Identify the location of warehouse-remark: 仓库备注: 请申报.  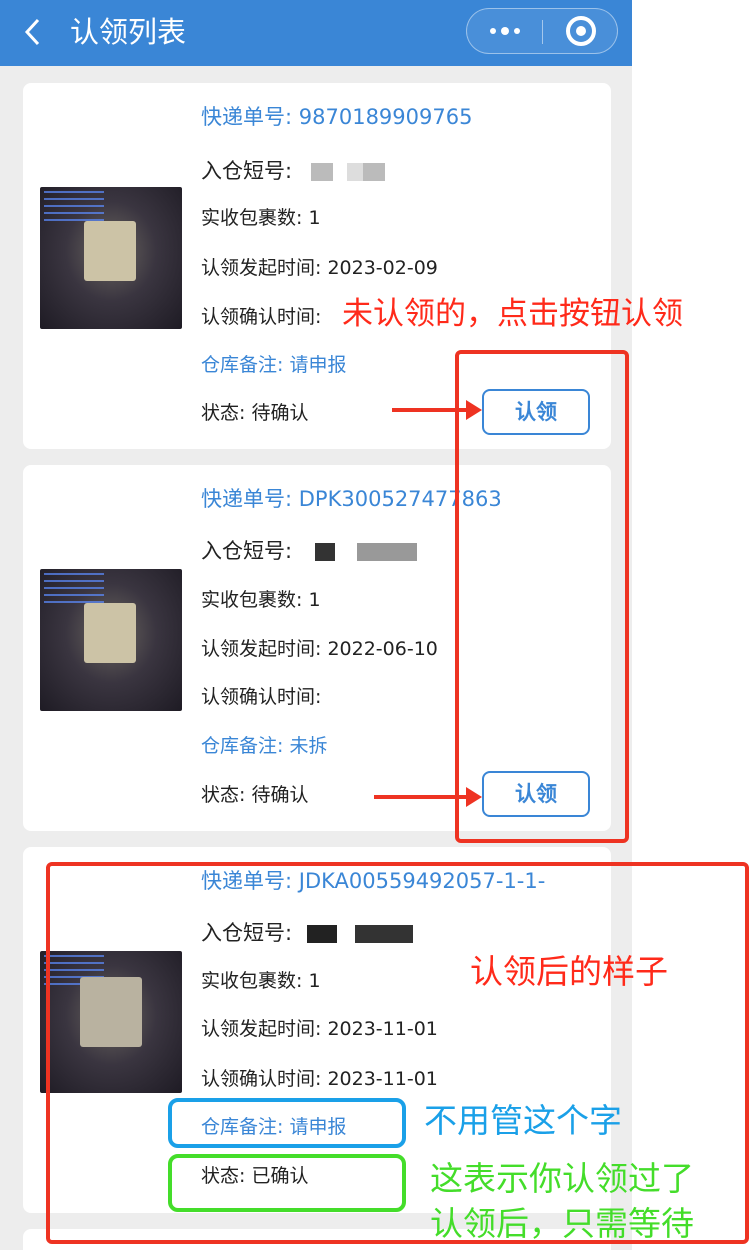
(274, 365).